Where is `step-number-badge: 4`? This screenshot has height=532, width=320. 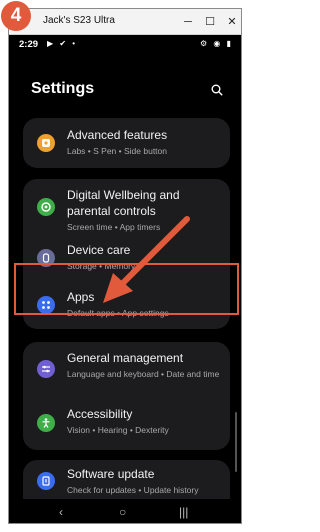
step-number-badge: 4 is located at coordinates (16, 16).